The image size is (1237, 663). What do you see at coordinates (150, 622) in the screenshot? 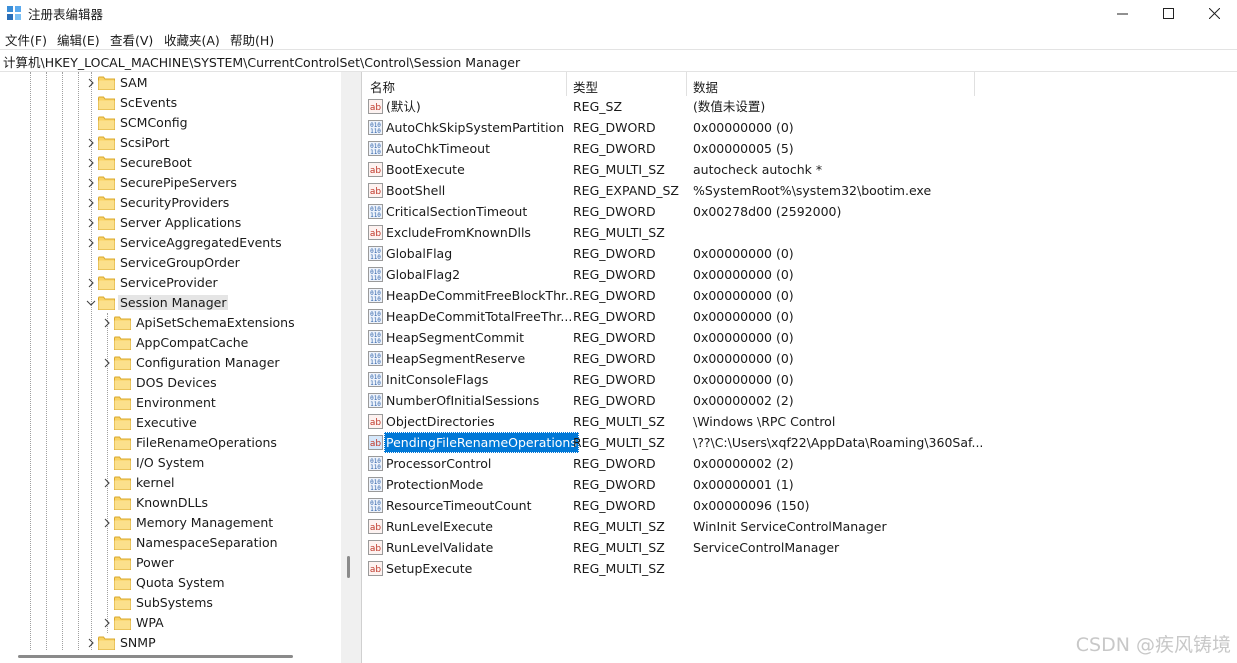
I see `tree-node-label: WPA` at bounding box center [150, 622].